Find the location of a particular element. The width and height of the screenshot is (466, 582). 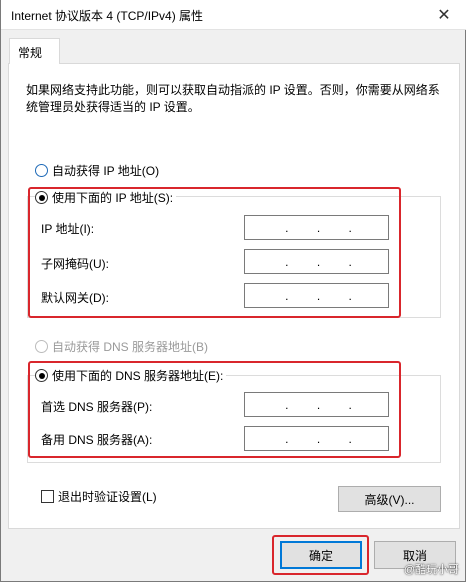

title-bar: Internet 协议版本 4 (TCP/IPv4) 属性 ✕ is located at coordinates (233, 15).